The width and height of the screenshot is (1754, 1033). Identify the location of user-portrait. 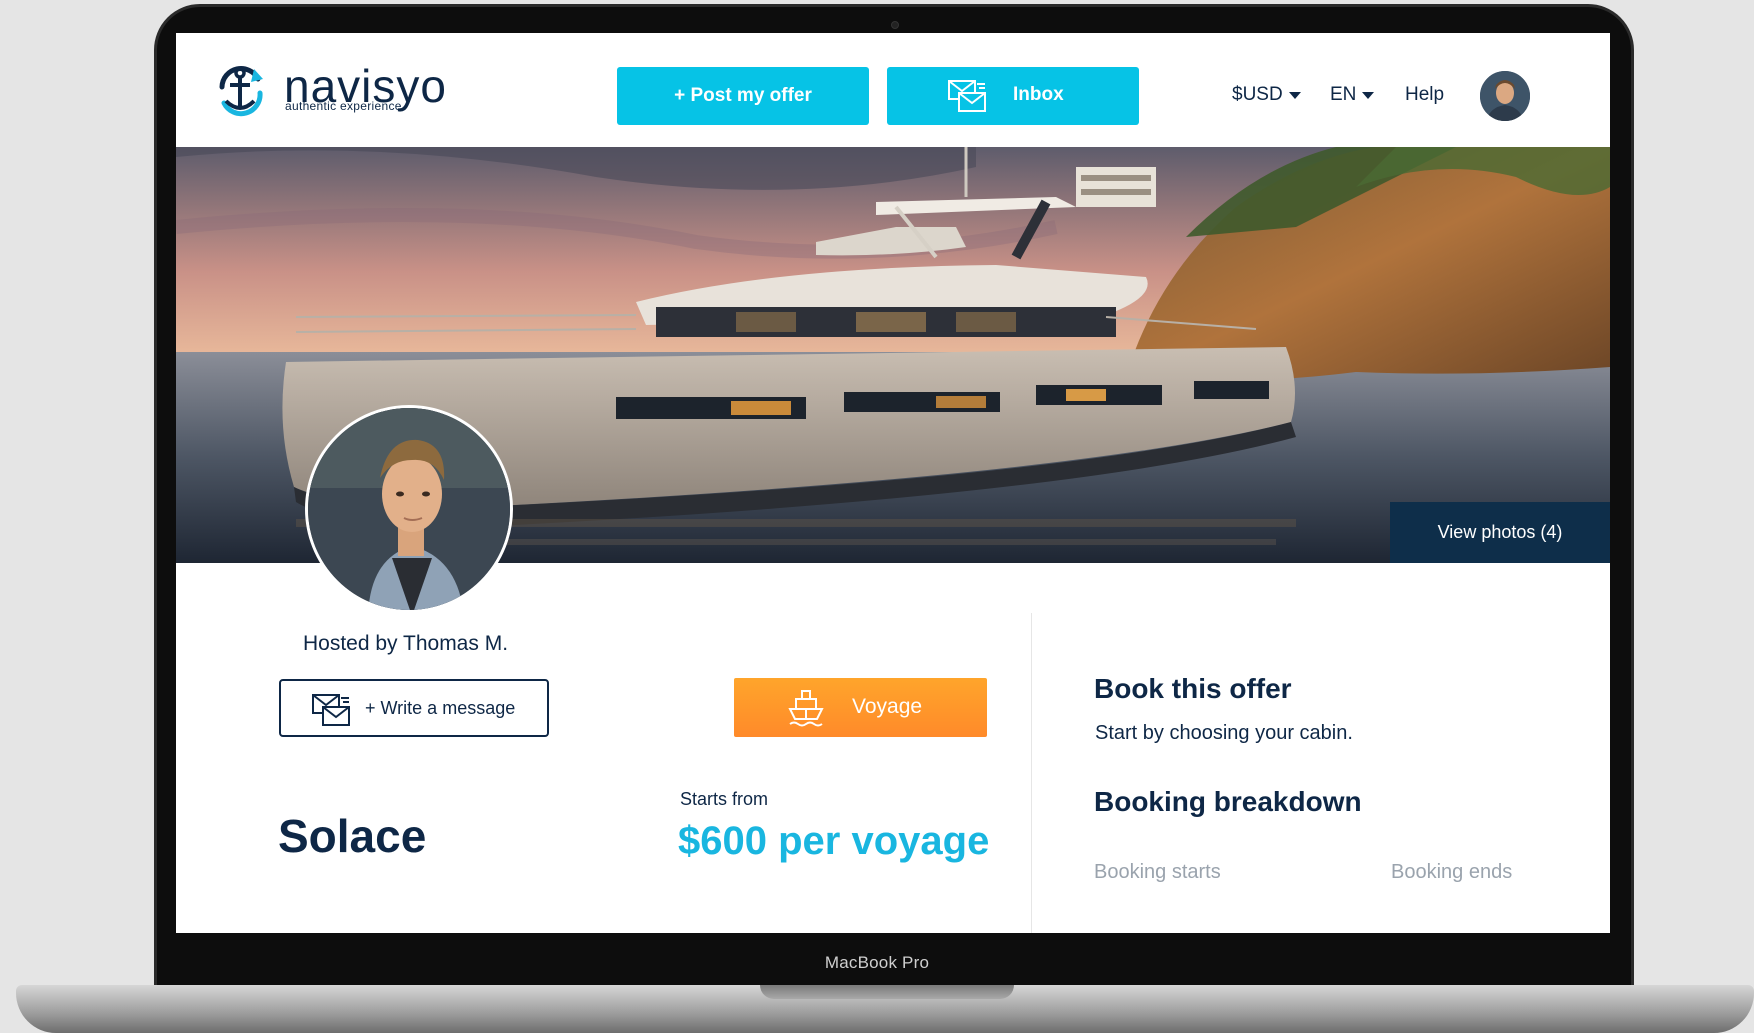
(1505, 96).